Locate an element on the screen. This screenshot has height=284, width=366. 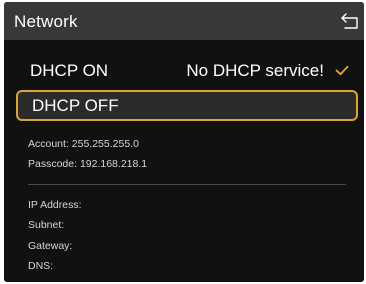
dhcp-on-label: DHCP ON is located at coordinates (69, 70).